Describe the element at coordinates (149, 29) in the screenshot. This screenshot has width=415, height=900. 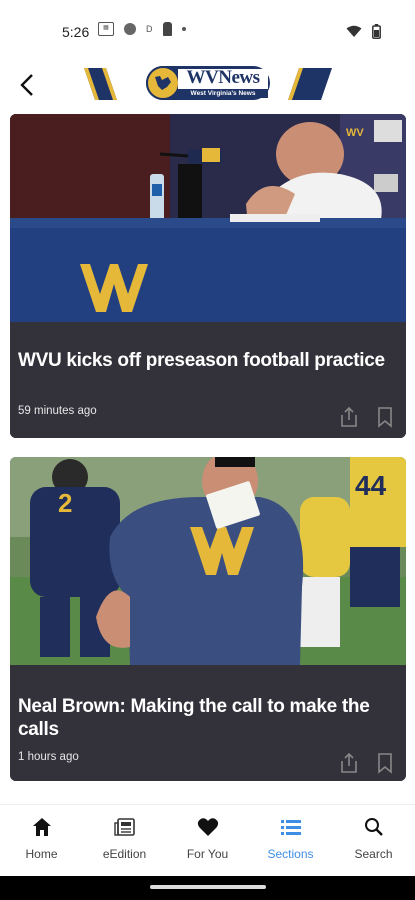
I see `dj-notification-icon: D` at that location.